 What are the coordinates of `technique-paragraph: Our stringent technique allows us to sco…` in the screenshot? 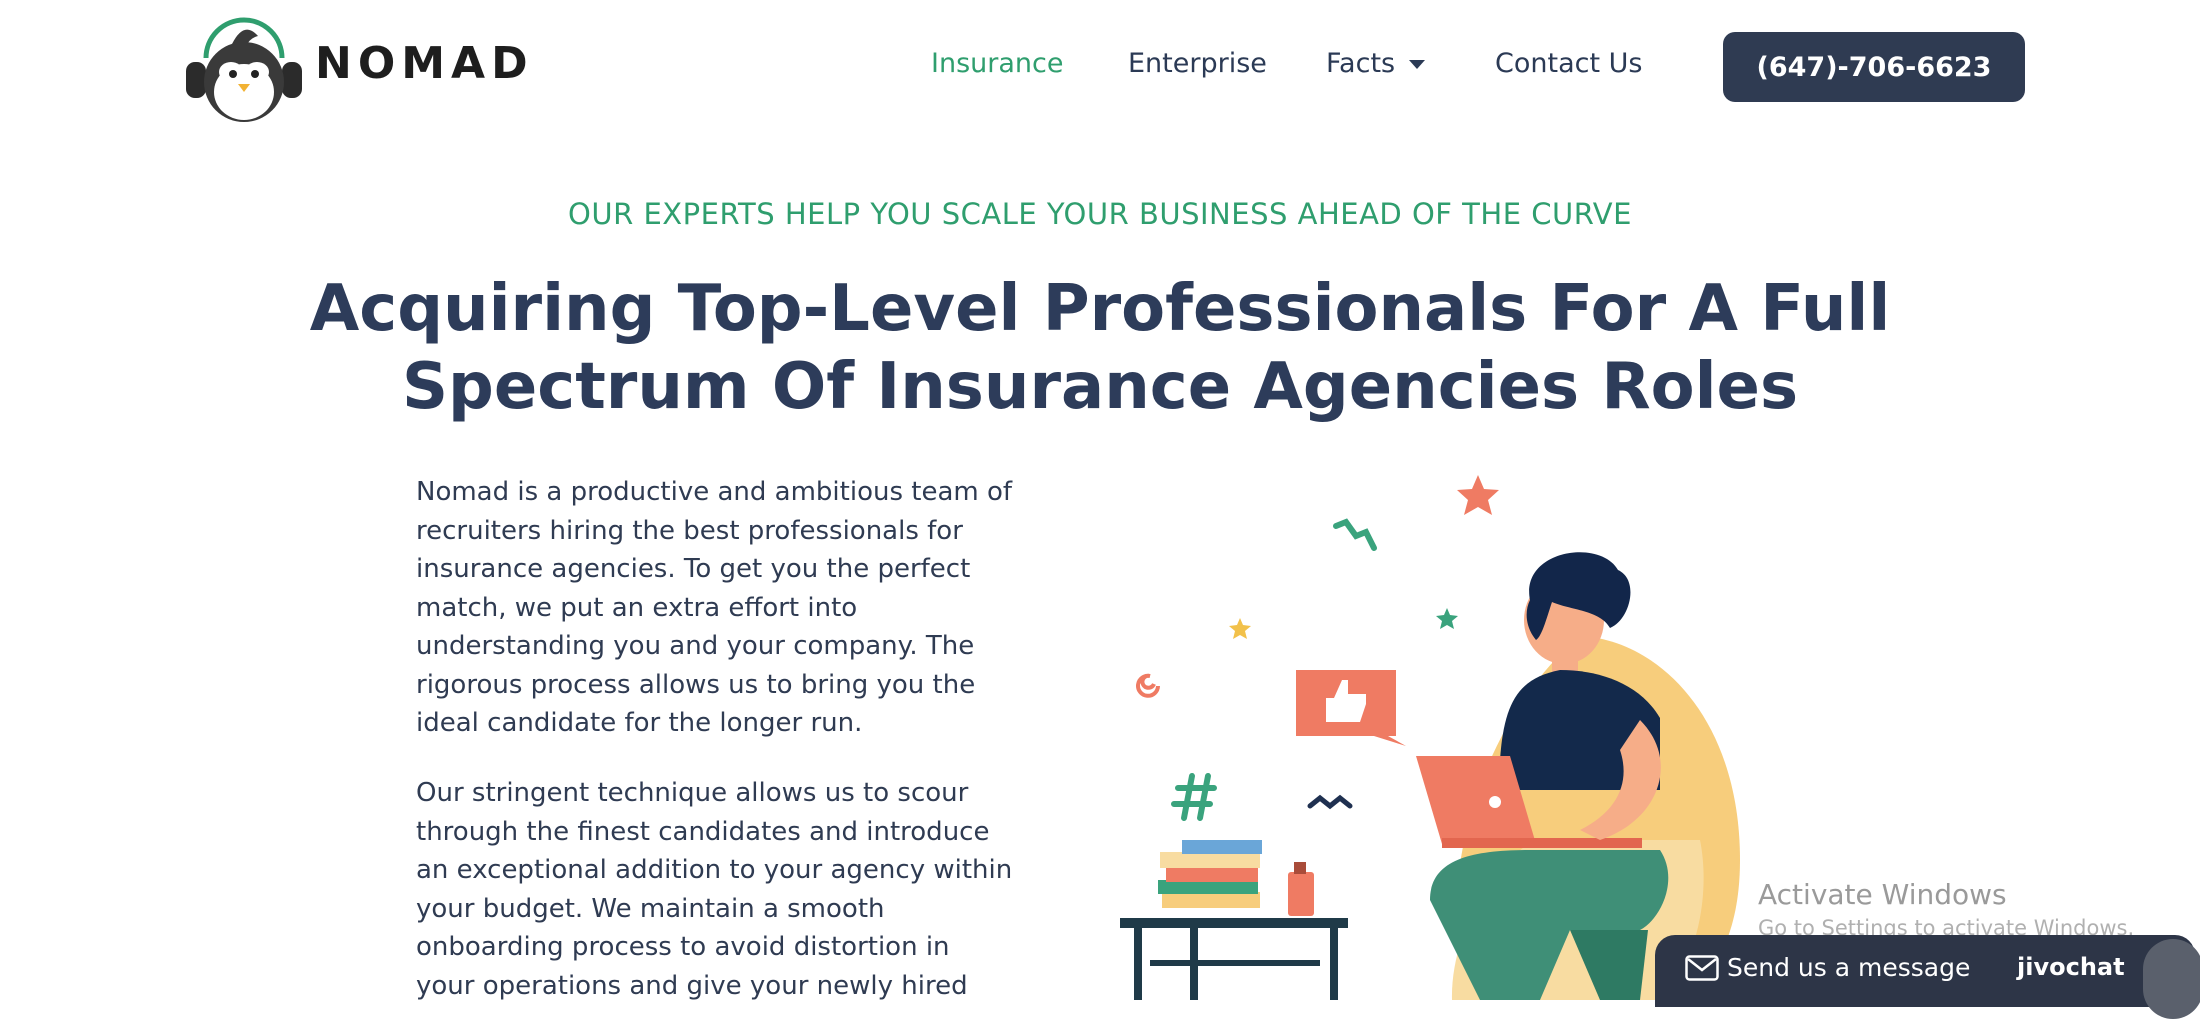 It's located at (714, 889).